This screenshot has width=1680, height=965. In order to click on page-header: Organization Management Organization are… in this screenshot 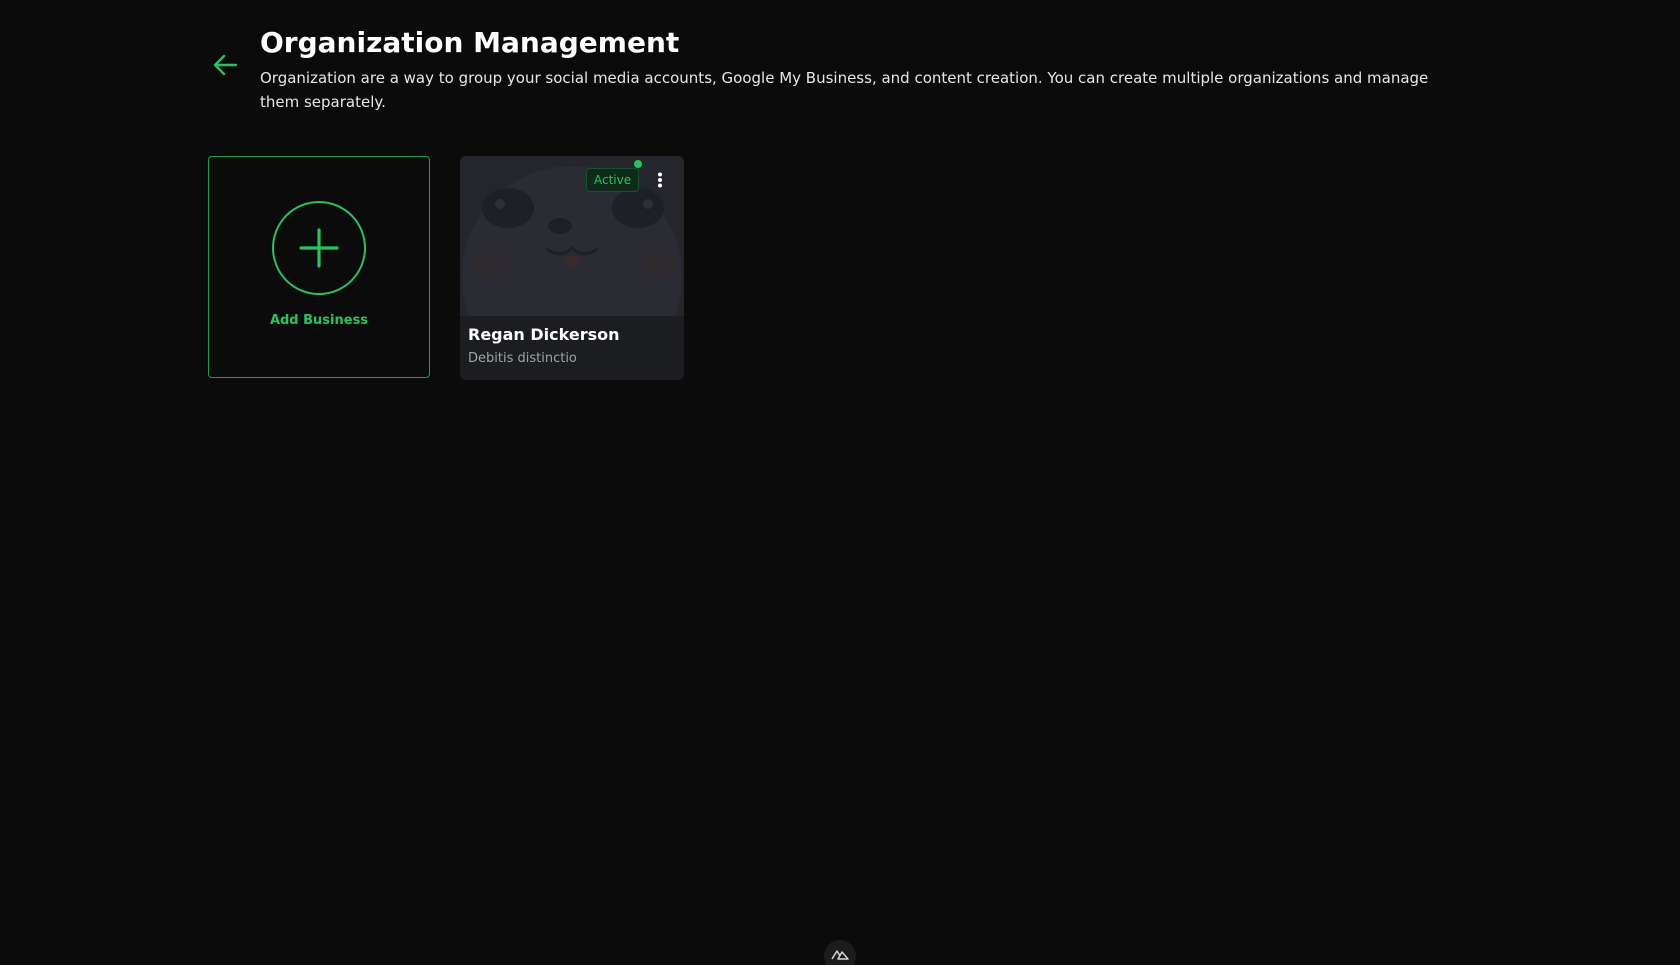, I will do `click(828, 69)`.